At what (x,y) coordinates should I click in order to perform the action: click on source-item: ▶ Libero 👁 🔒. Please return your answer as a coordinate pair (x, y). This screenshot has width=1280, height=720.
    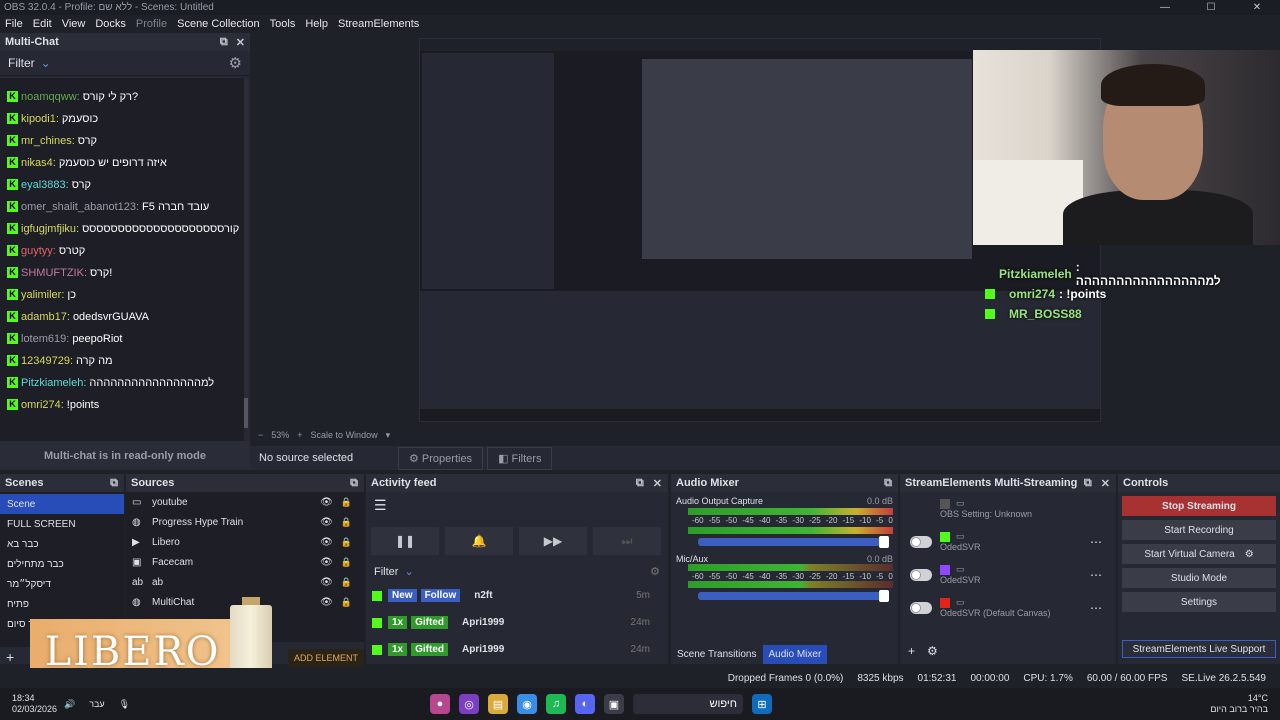
    Looking at the image, I should click on (245, 542).